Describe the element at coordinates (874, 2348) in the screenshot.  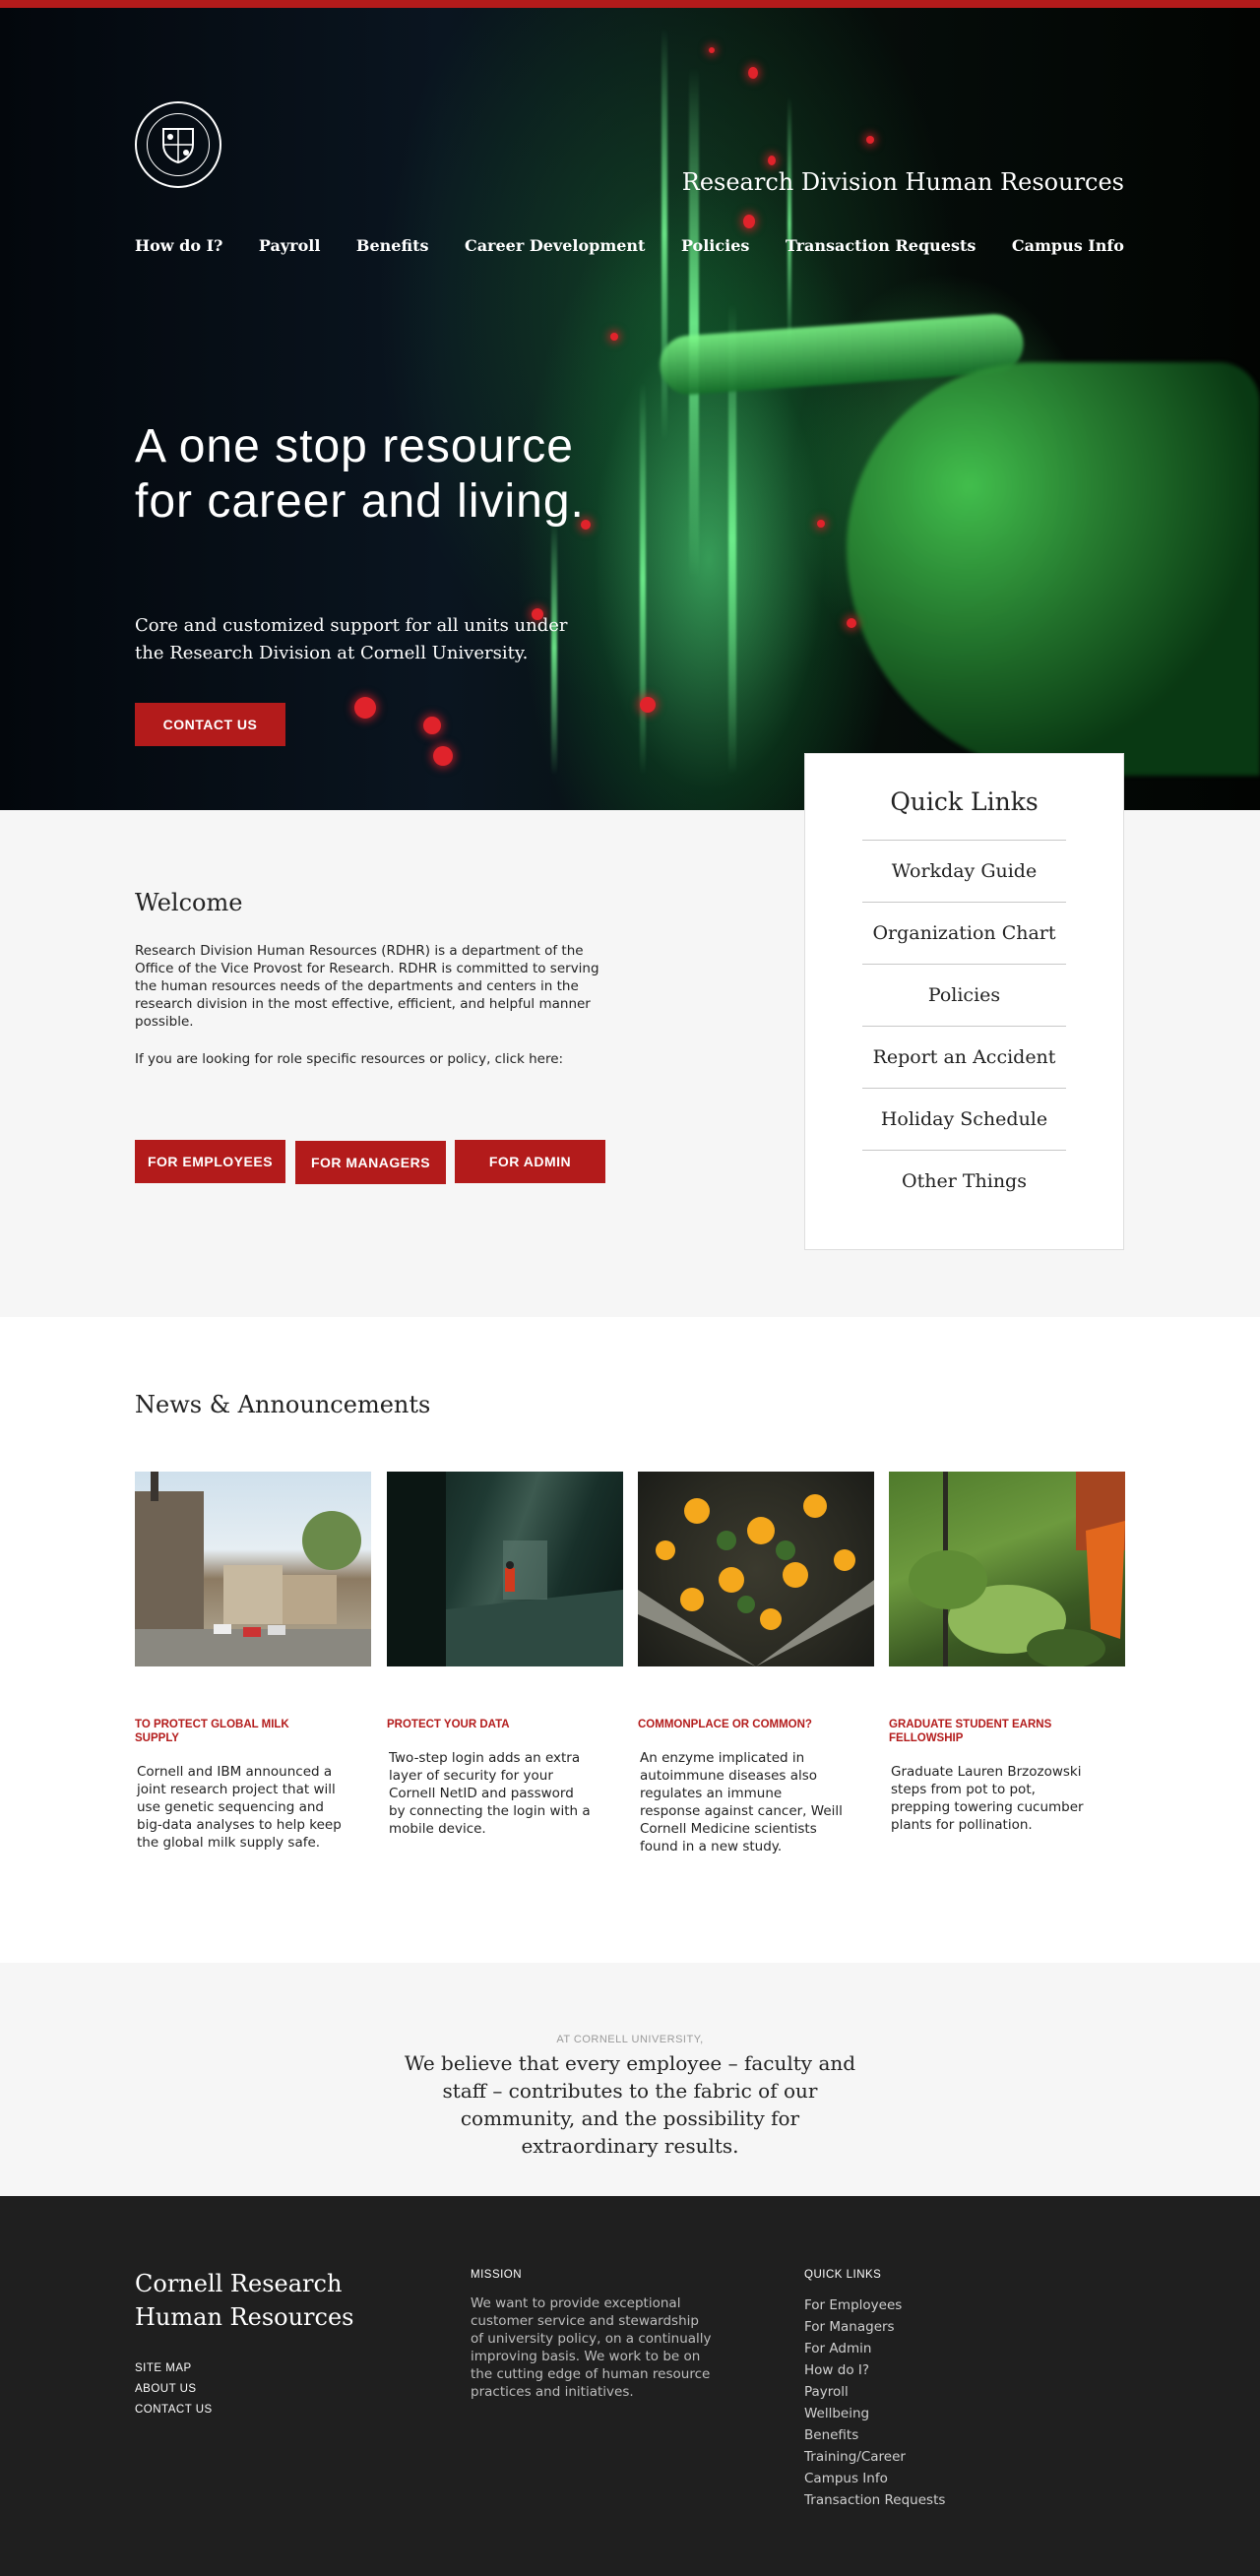
I see `footer-quick-link: For Admin` at that location.